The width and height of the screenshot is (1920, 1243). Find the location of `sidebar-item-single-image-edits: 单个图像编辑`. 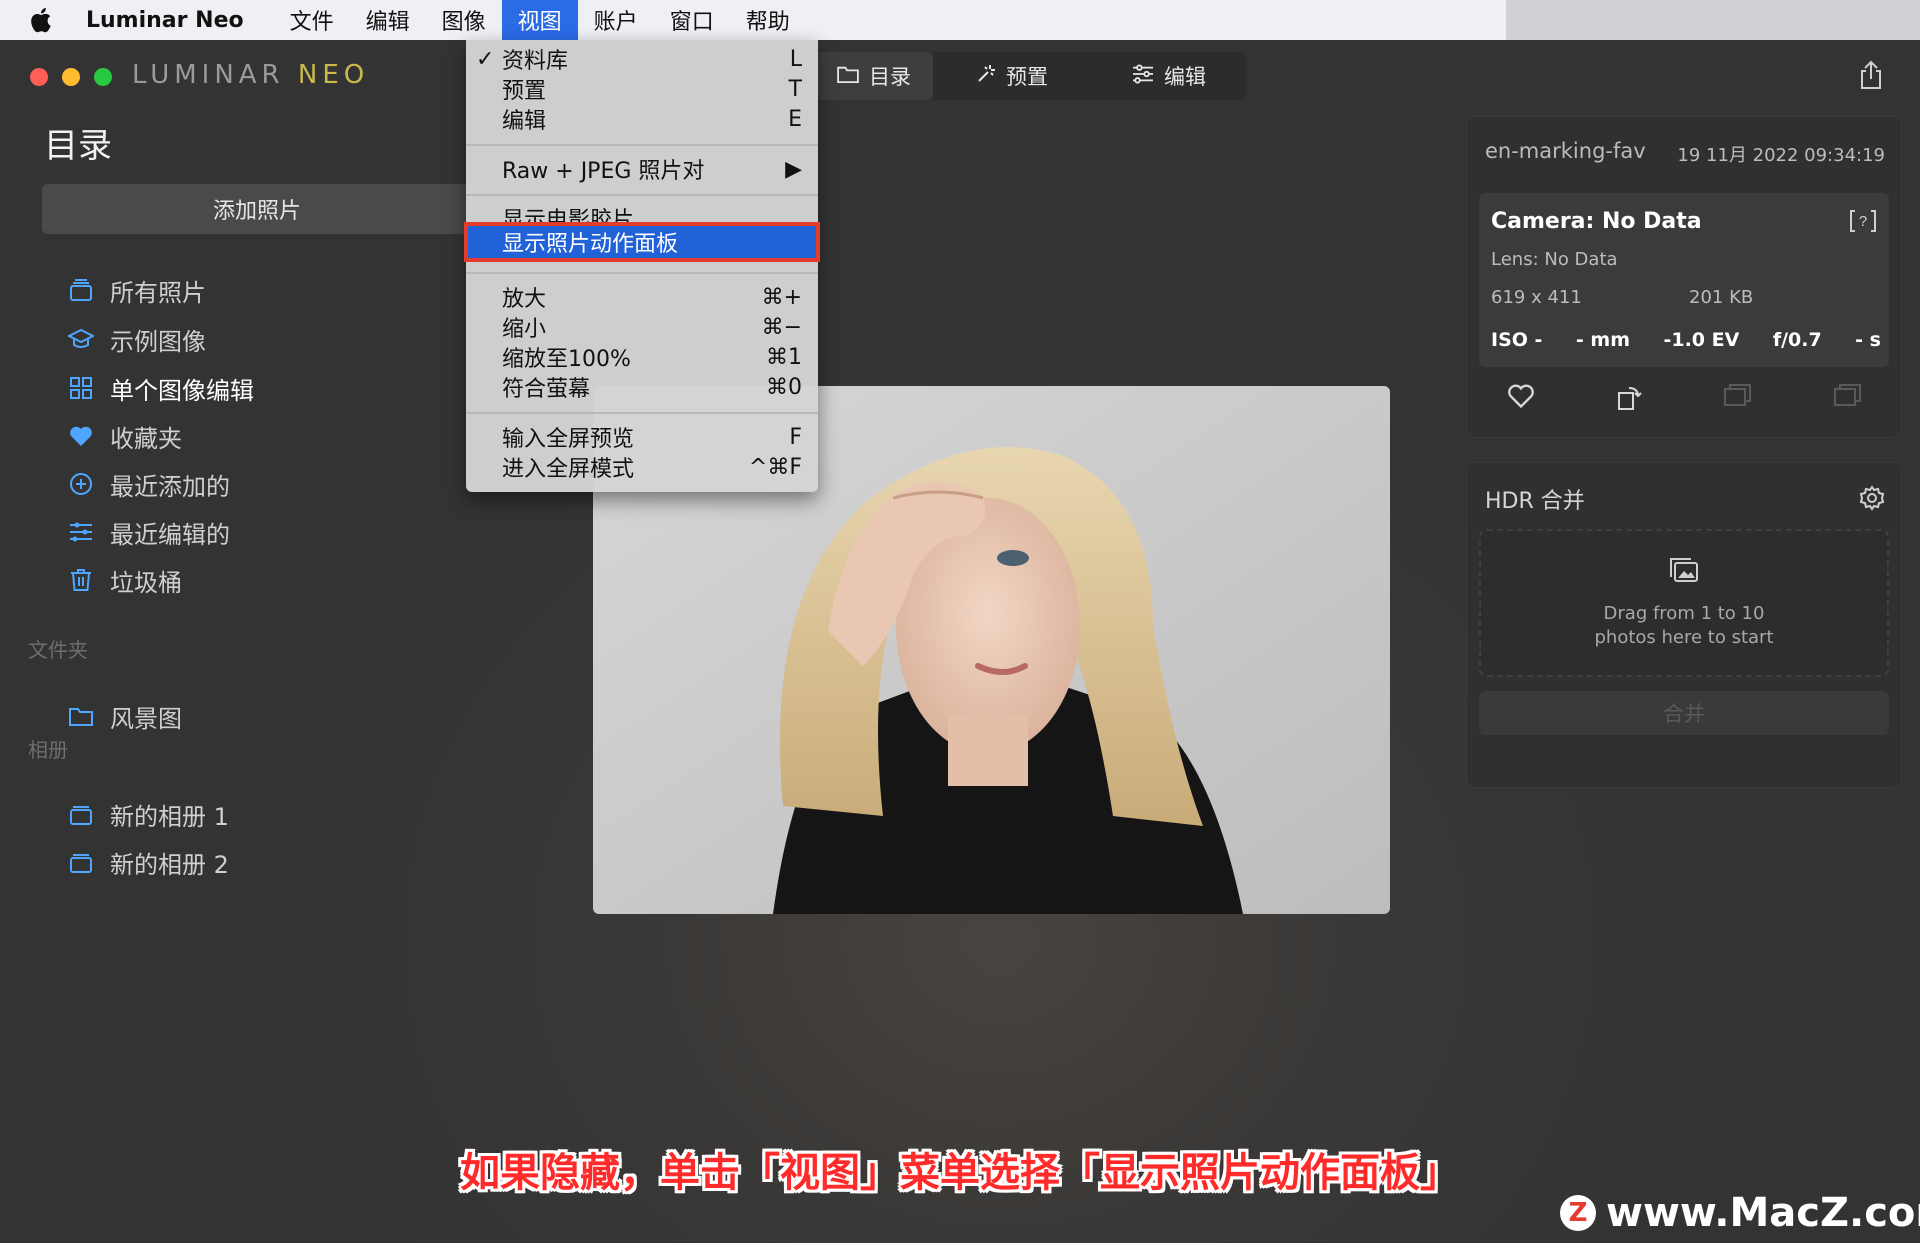

sidebar-item-single-image-edits: 单个图像编辑 is located at coordinates (251, 388).